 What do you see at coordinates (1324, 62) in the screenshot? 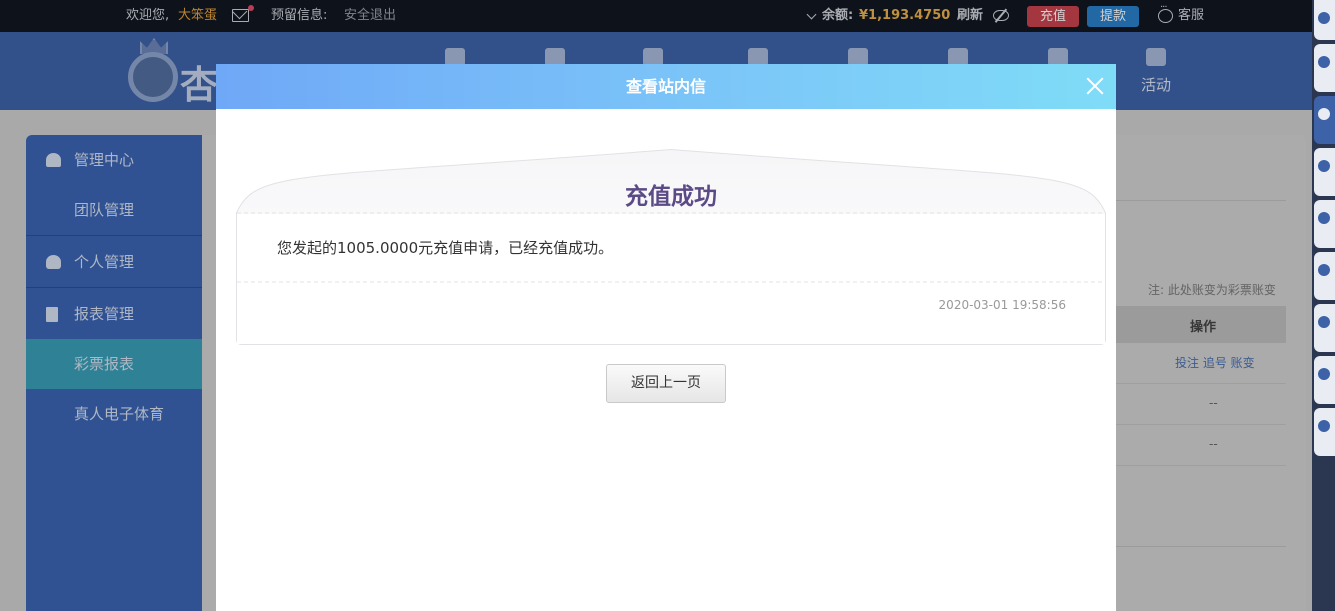
I see `headset-icon` at bounding box center [1324, 62].